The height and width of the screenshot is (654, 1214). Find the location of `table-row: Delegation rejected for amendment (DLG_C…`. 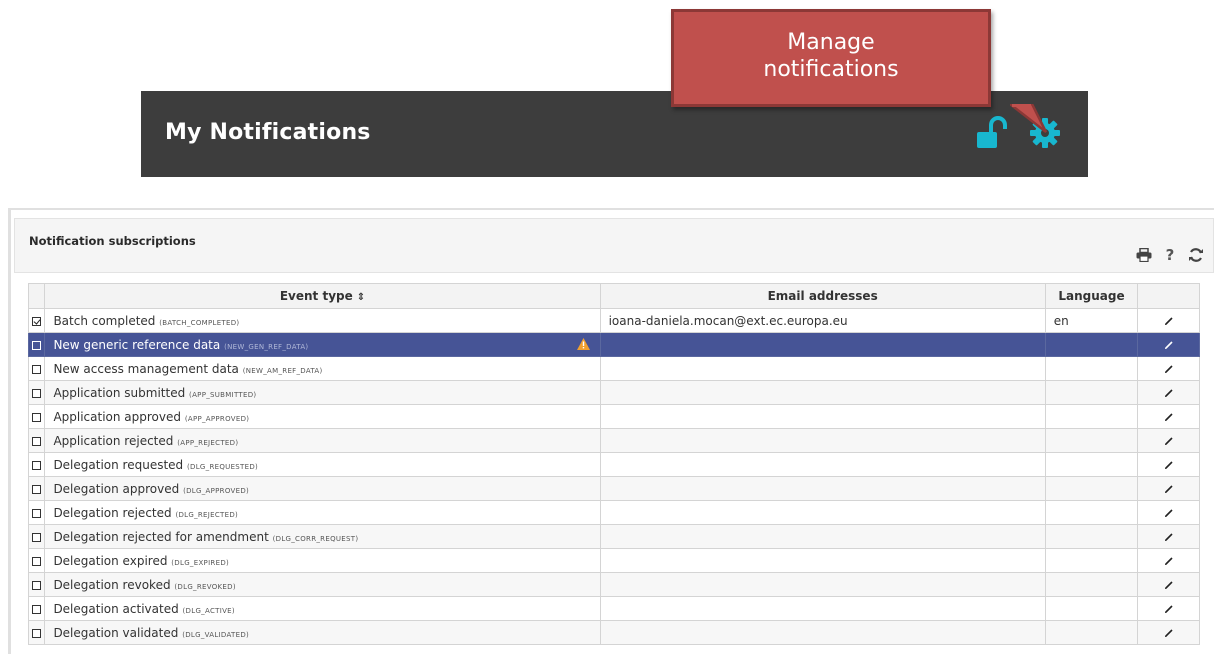

table-row: Delegation rejected for amendment (DLG_C… is located at coordinates (613, 536).